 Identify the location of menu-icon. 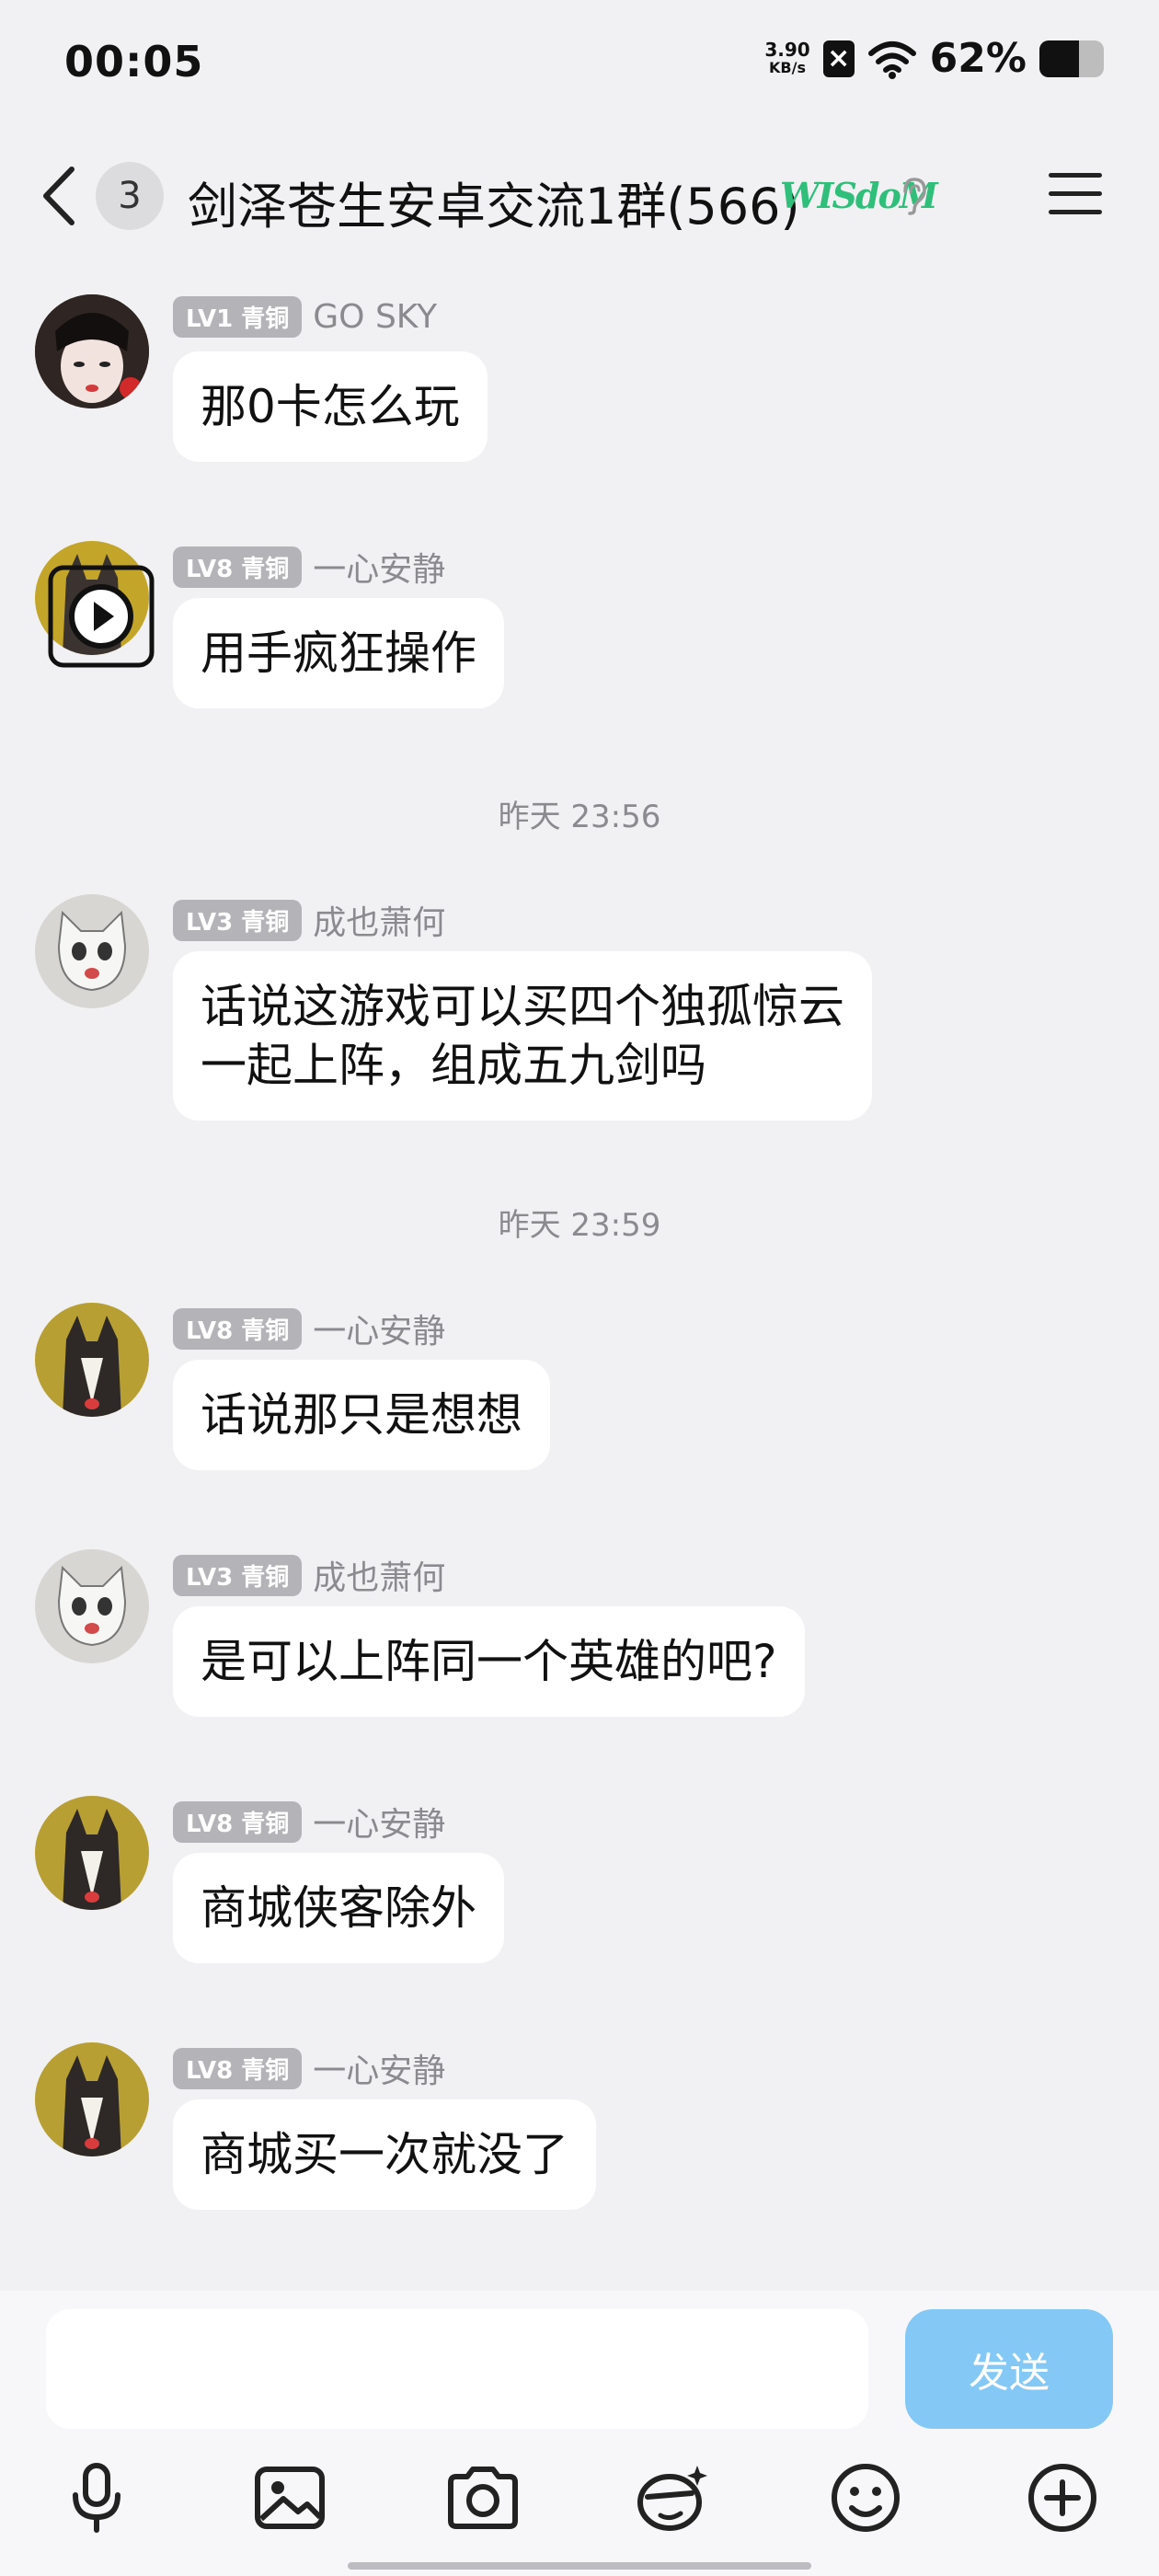
(1078, 195).